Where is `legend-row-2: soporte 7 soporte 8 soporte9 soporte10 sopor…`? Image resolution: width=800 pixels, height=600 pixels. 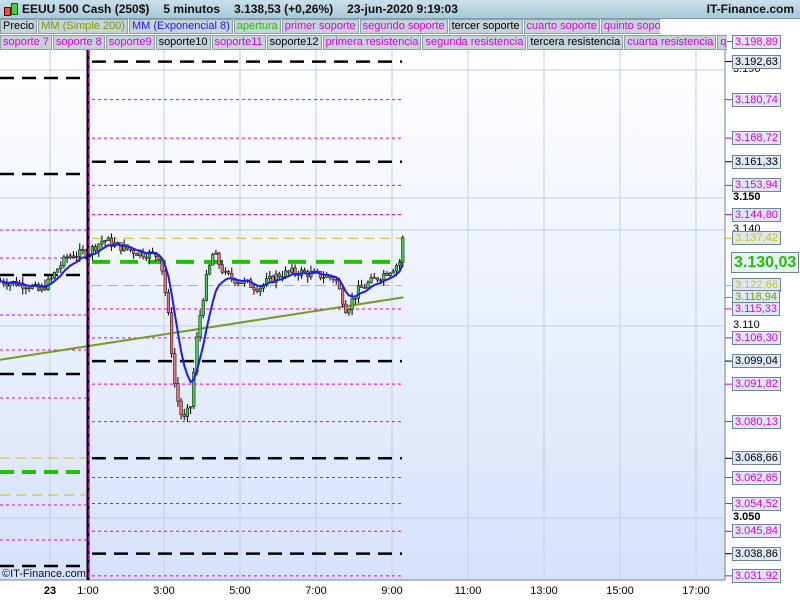
legend-row-2: soporte 7 soporte 8 soporte9 soporte10 sopor… is located at coordinates (363, 42).